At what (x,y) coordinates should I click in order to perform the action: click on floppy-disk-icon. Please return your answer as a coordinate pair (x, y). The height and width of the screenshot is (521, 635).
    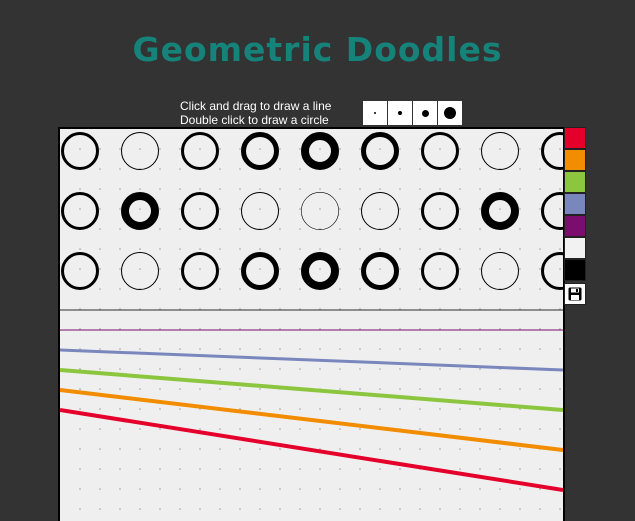
    Looking at the image, I should click on (575, 294).